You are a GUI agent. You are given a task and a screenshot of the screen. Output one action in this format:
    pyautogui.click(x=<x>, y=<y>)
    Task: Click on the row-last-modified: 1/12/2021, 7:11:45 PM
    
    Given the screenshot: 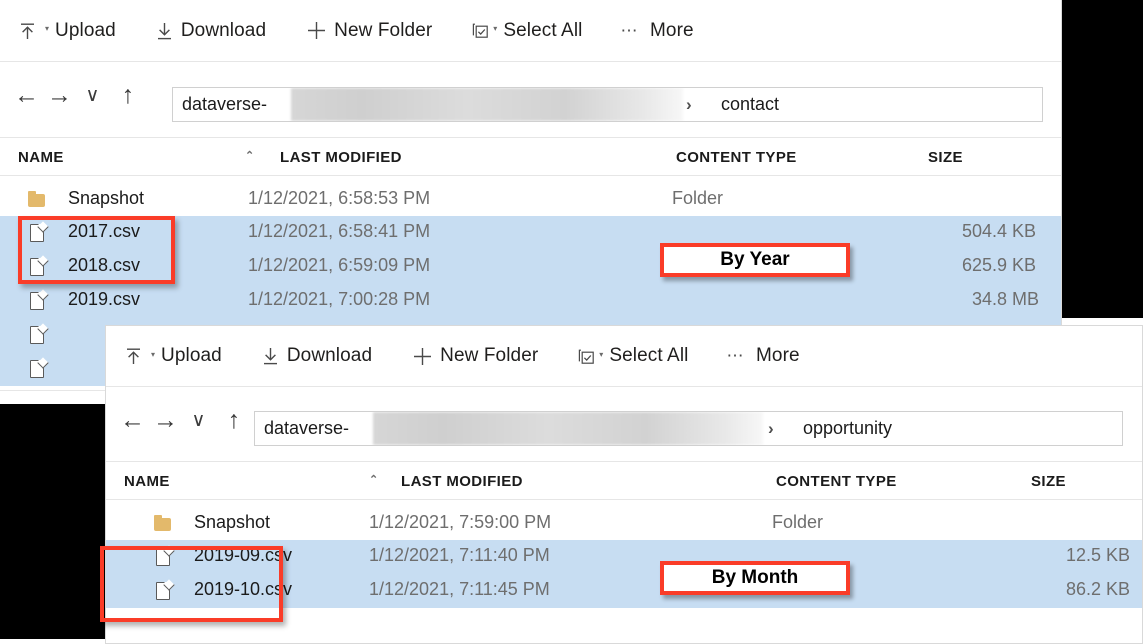 What is the action you would take?
    pyautogui.click(x=459, y=589)
    